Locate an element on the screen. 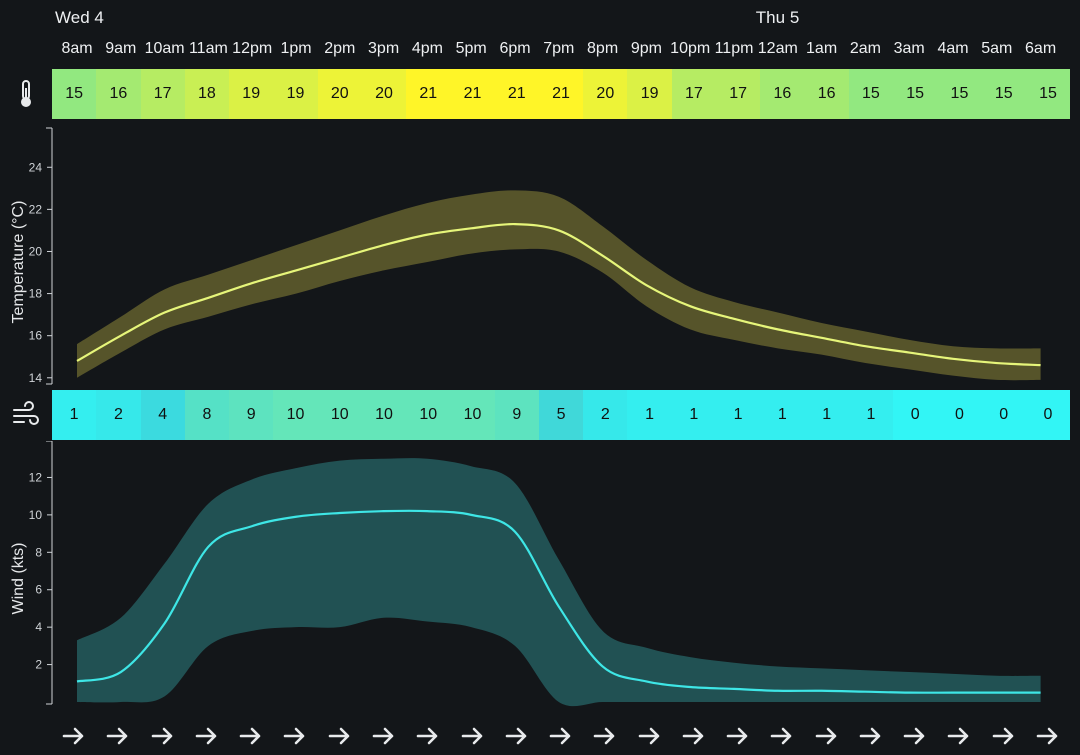 The height and width of the screenshot is (755, 1080). hour-label: 7pm is located at coordinates (559, 48).